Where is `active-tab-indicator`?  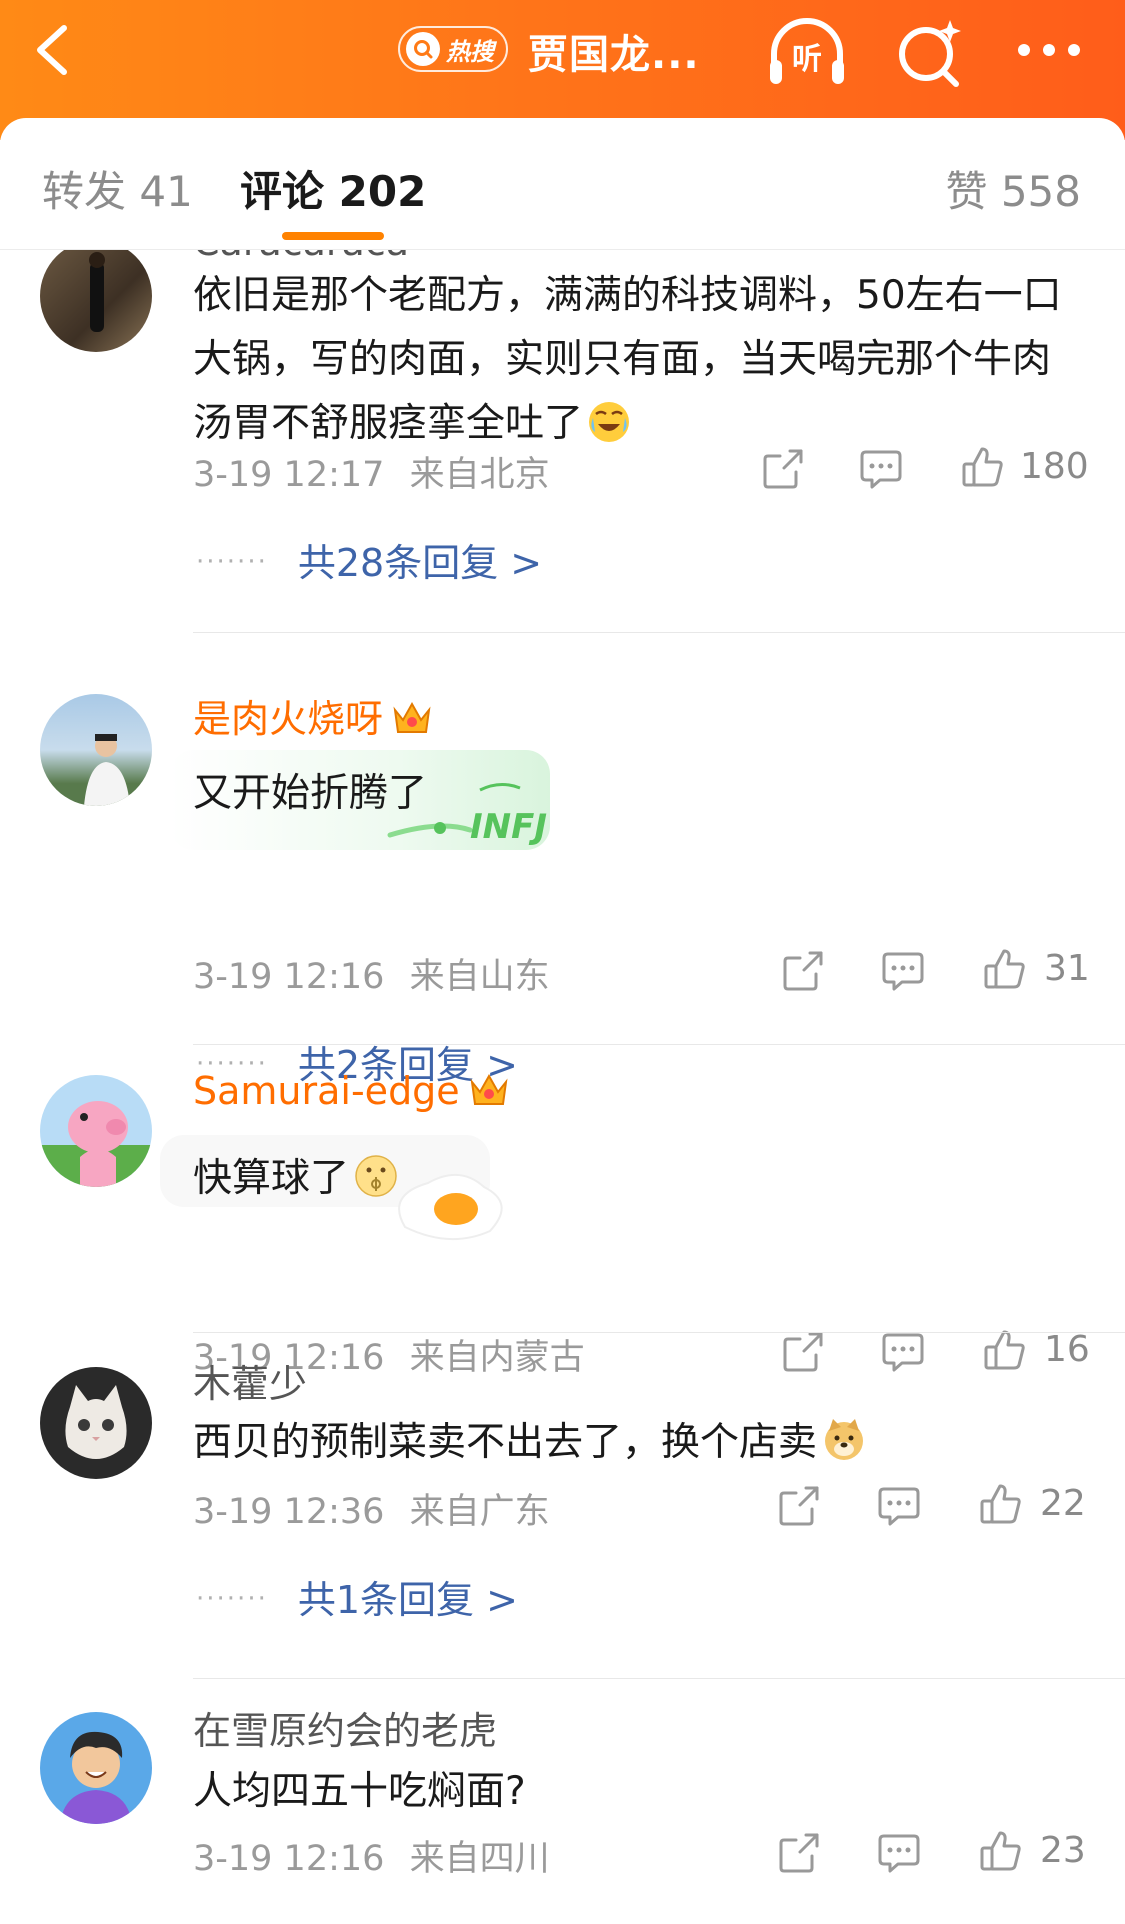 active-tab-indicator is located at coordinates (333, 236).